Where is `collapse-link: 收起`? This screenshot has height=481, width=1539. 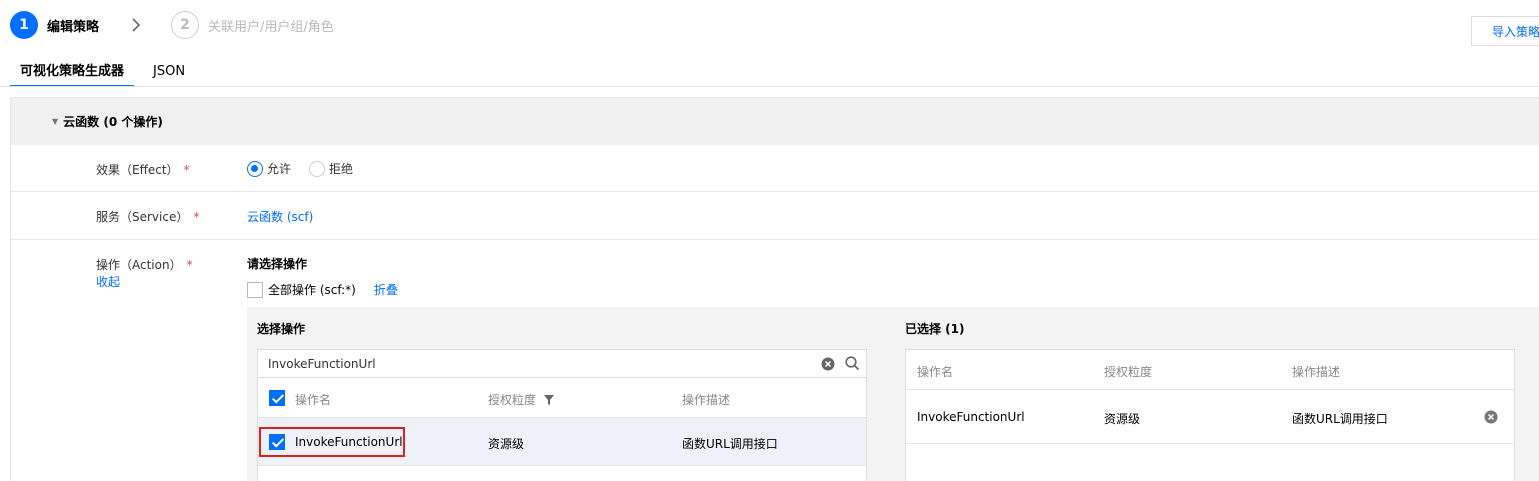 collapse-link: 收起 is located at coordinates (108, 281).